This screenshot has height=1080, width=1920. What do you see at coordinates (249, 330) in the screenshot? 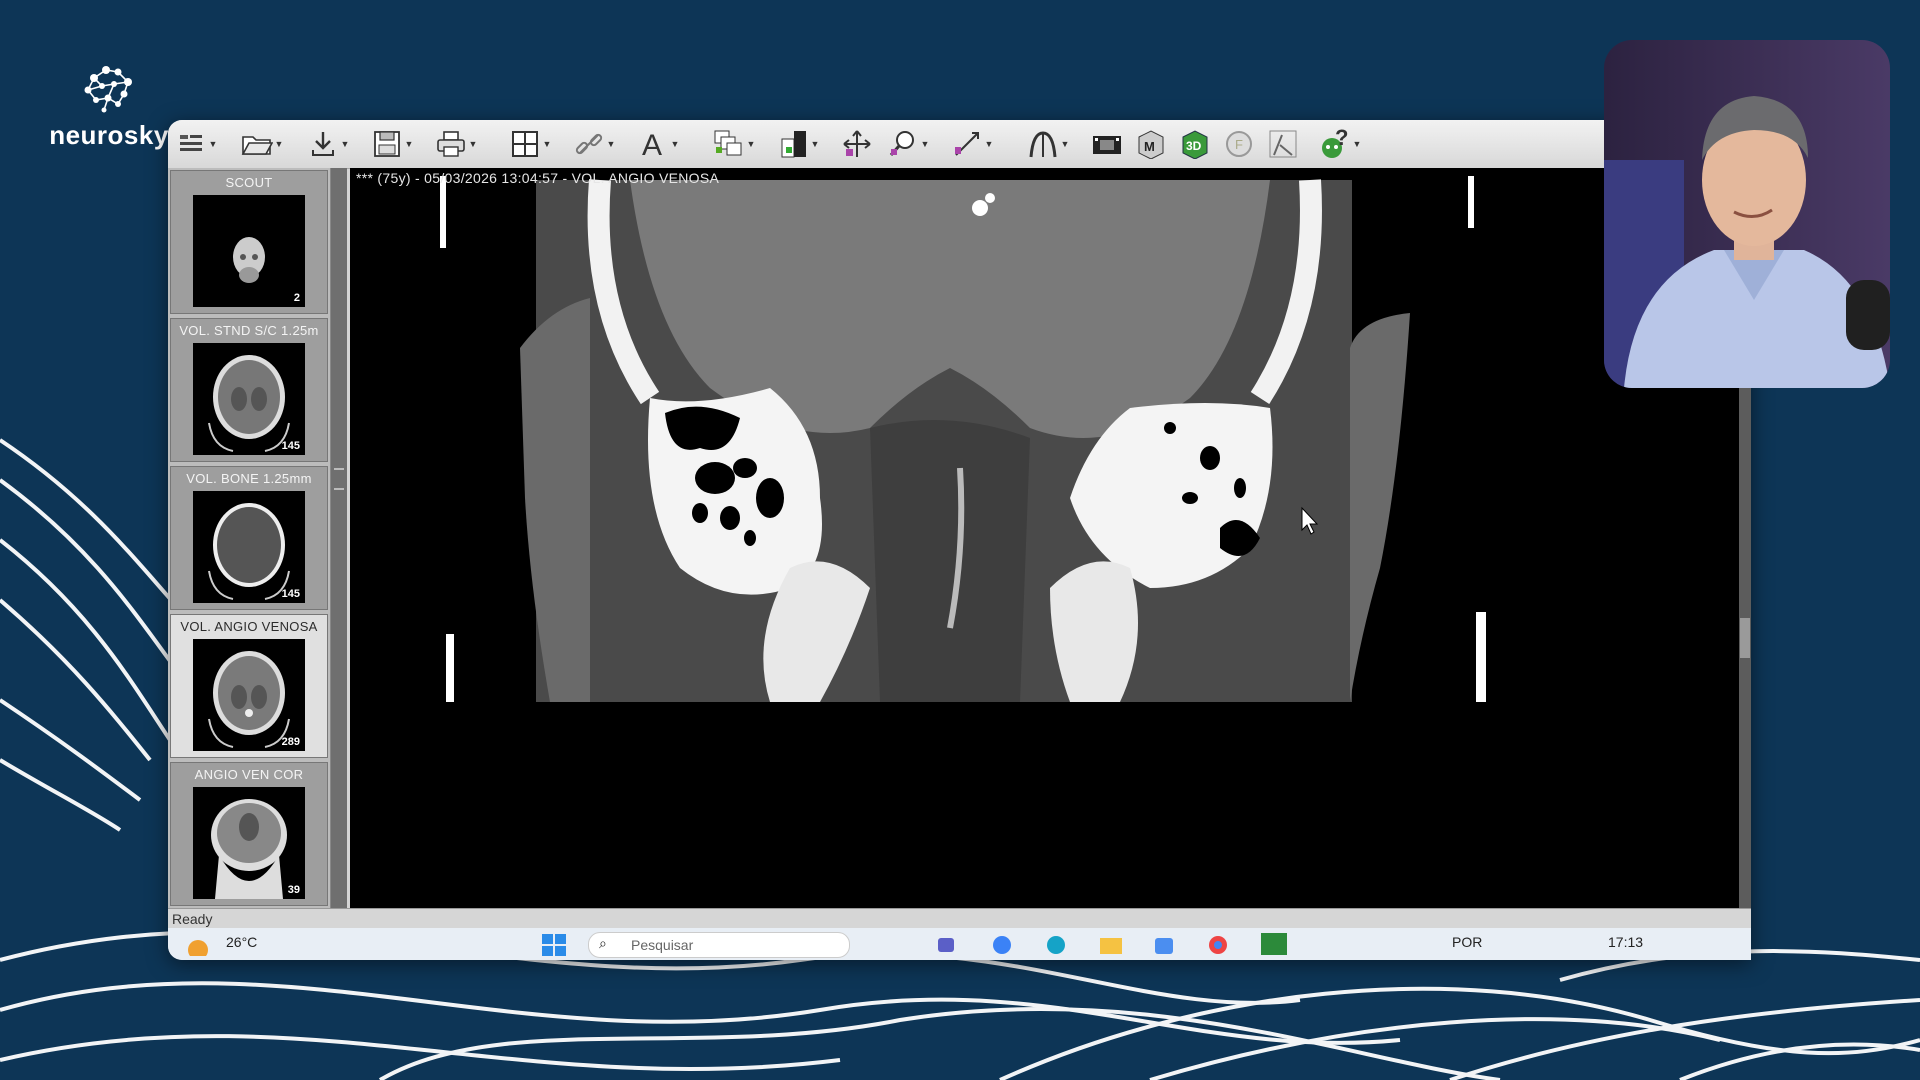
I see `series-label: VOL. STND S/C 1.25m` at bounding box center [249, 330].